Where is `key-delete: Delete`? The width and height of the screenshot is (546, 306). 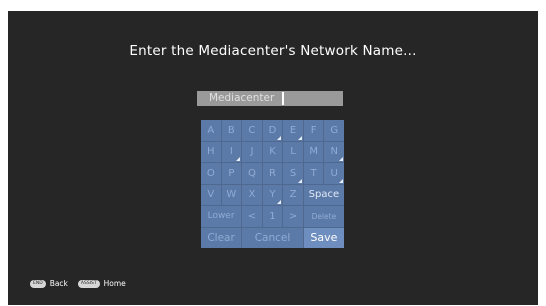
key-delete: Delete is located at coordinates (323, 216).